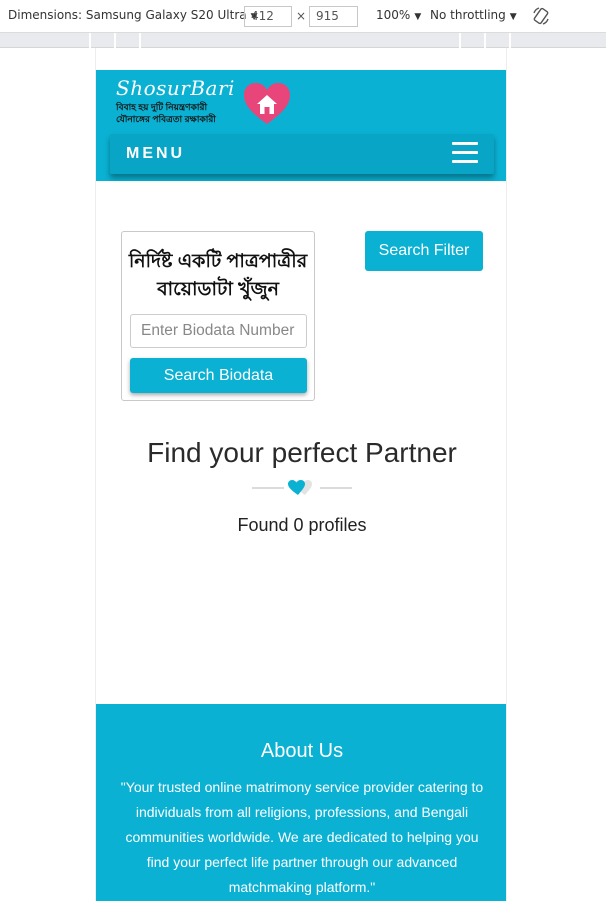 The height and width of the screenshot is (901, 606). Describe the element at coordinates (302, 154) in the screenshot. I see `menu-bar: MENU` at that location.